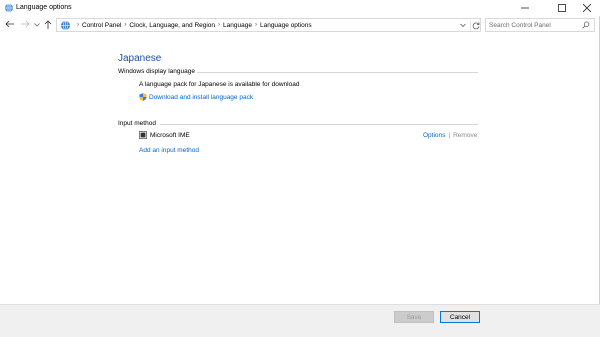 The image size is (600, 337). Describe the element at coordinates (201, 97) in the screenshot. I see `download-link-label: Download and install language pack` at that location.